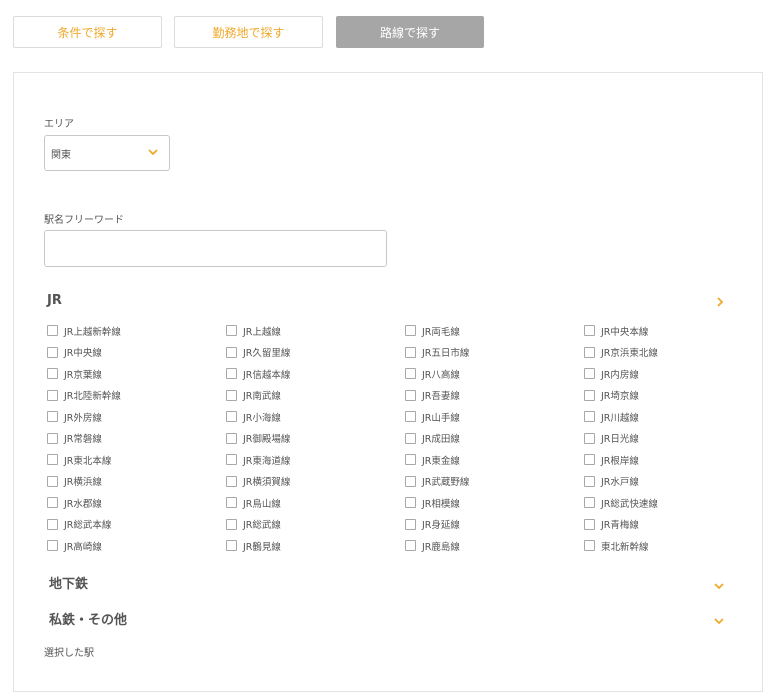 This screenshot has width=776, height=692. Describe the element at coordinates (315, 353) in the screenshot. I see `line-checkbox-item: JR久留里線` at that location.